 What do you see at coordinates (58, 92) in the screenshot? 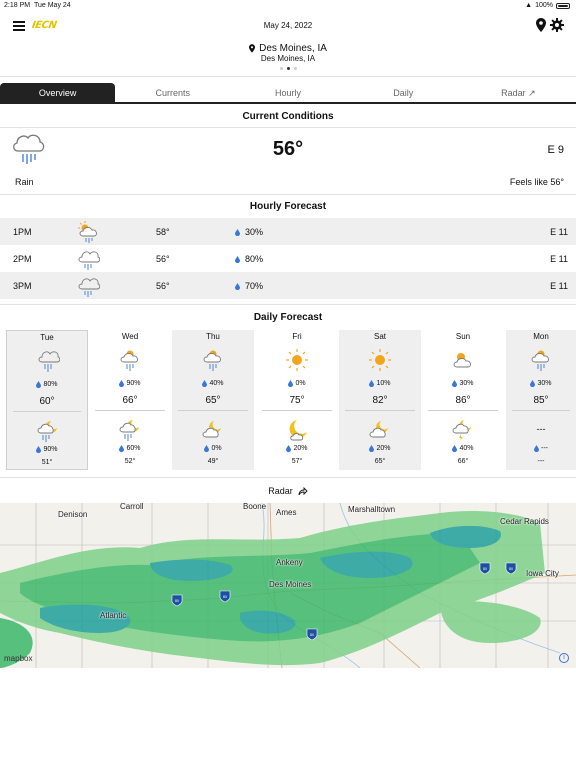
I see `tab-overview: Overview` at bounding box center [58, 92].